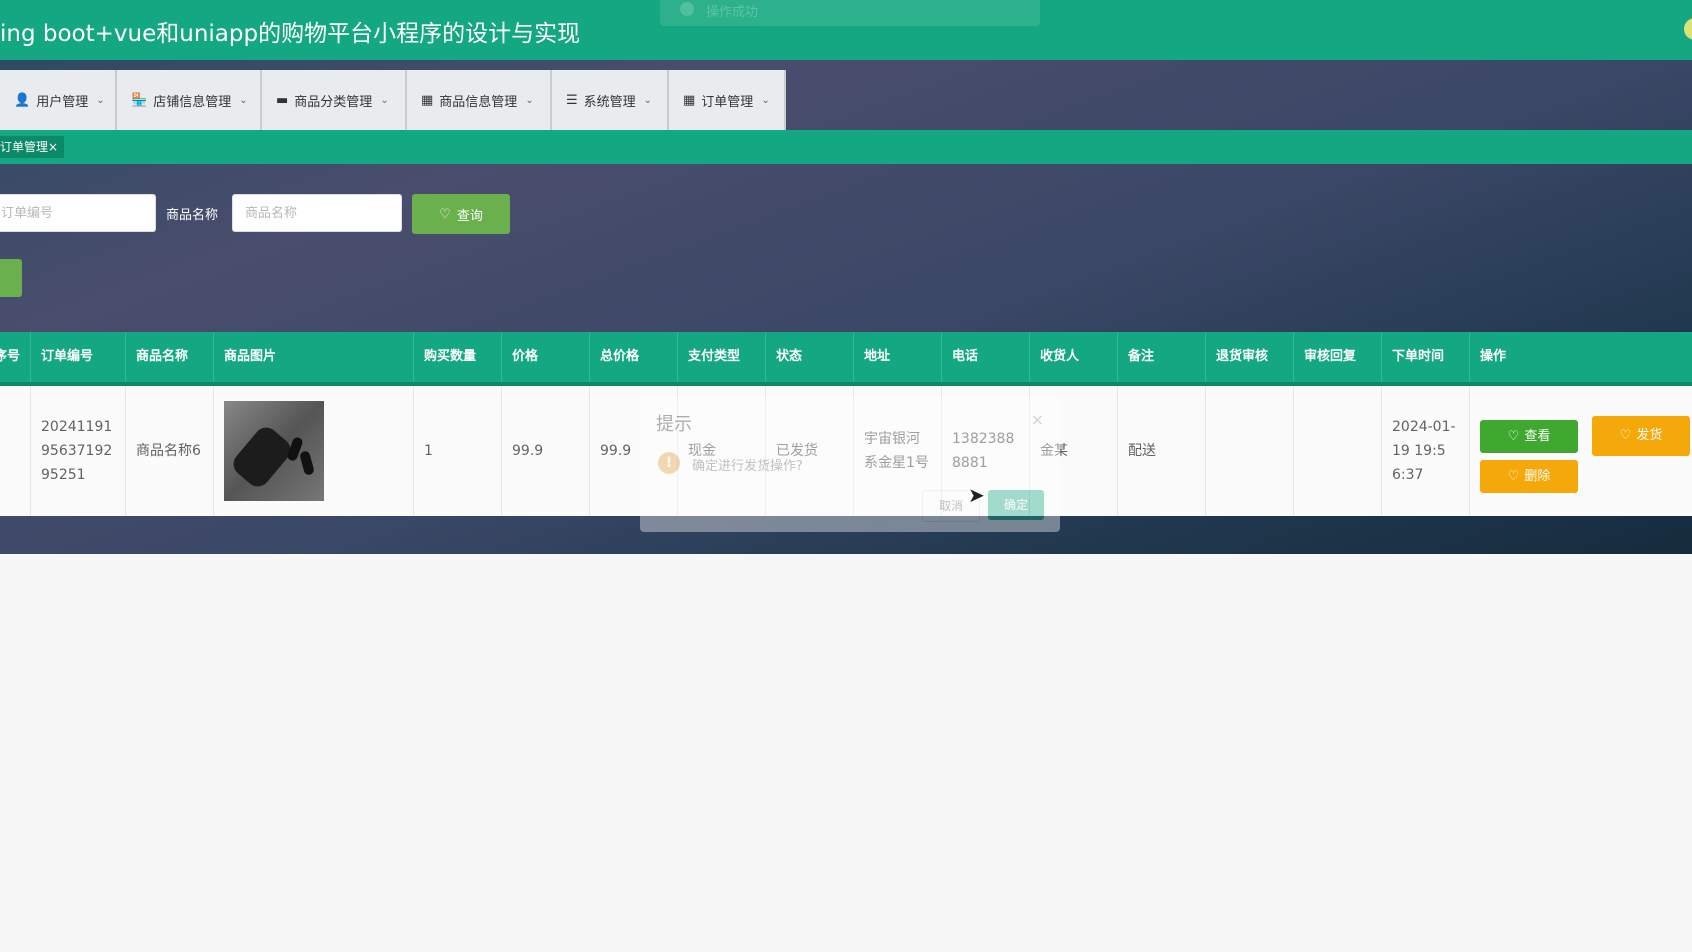 This screenshot has height=952, width=1692. Describe the element at coordinates (1250, 451) in the screenshot. I see `cell-return-review` at that location.